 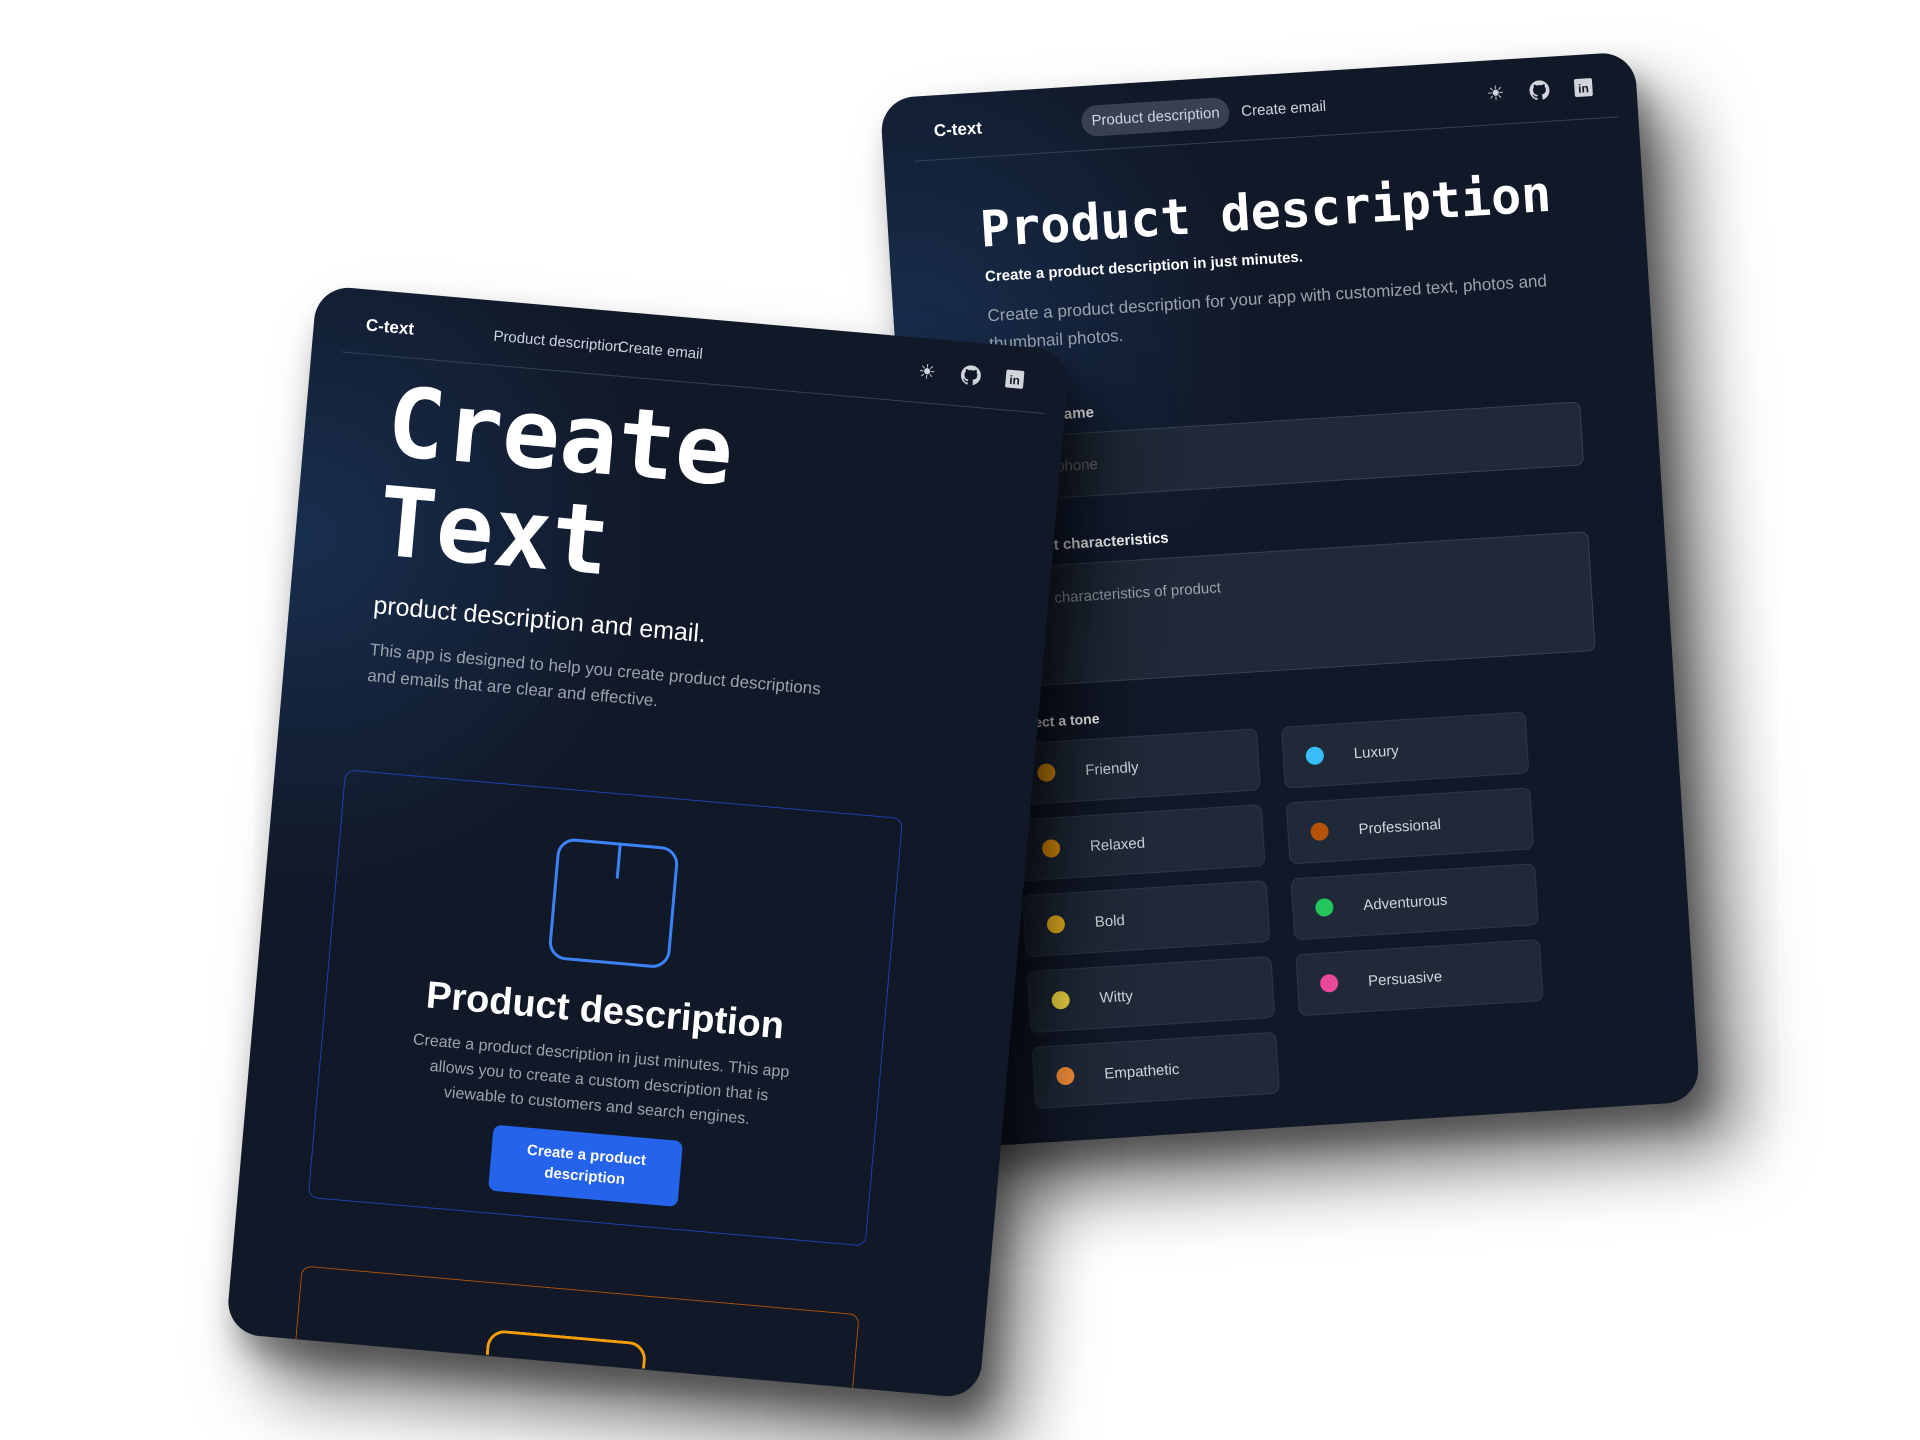 What do you see at coordinates (566, 1348) in the screenshot?
I see `email-icon` at bounding box center [566, 1348].